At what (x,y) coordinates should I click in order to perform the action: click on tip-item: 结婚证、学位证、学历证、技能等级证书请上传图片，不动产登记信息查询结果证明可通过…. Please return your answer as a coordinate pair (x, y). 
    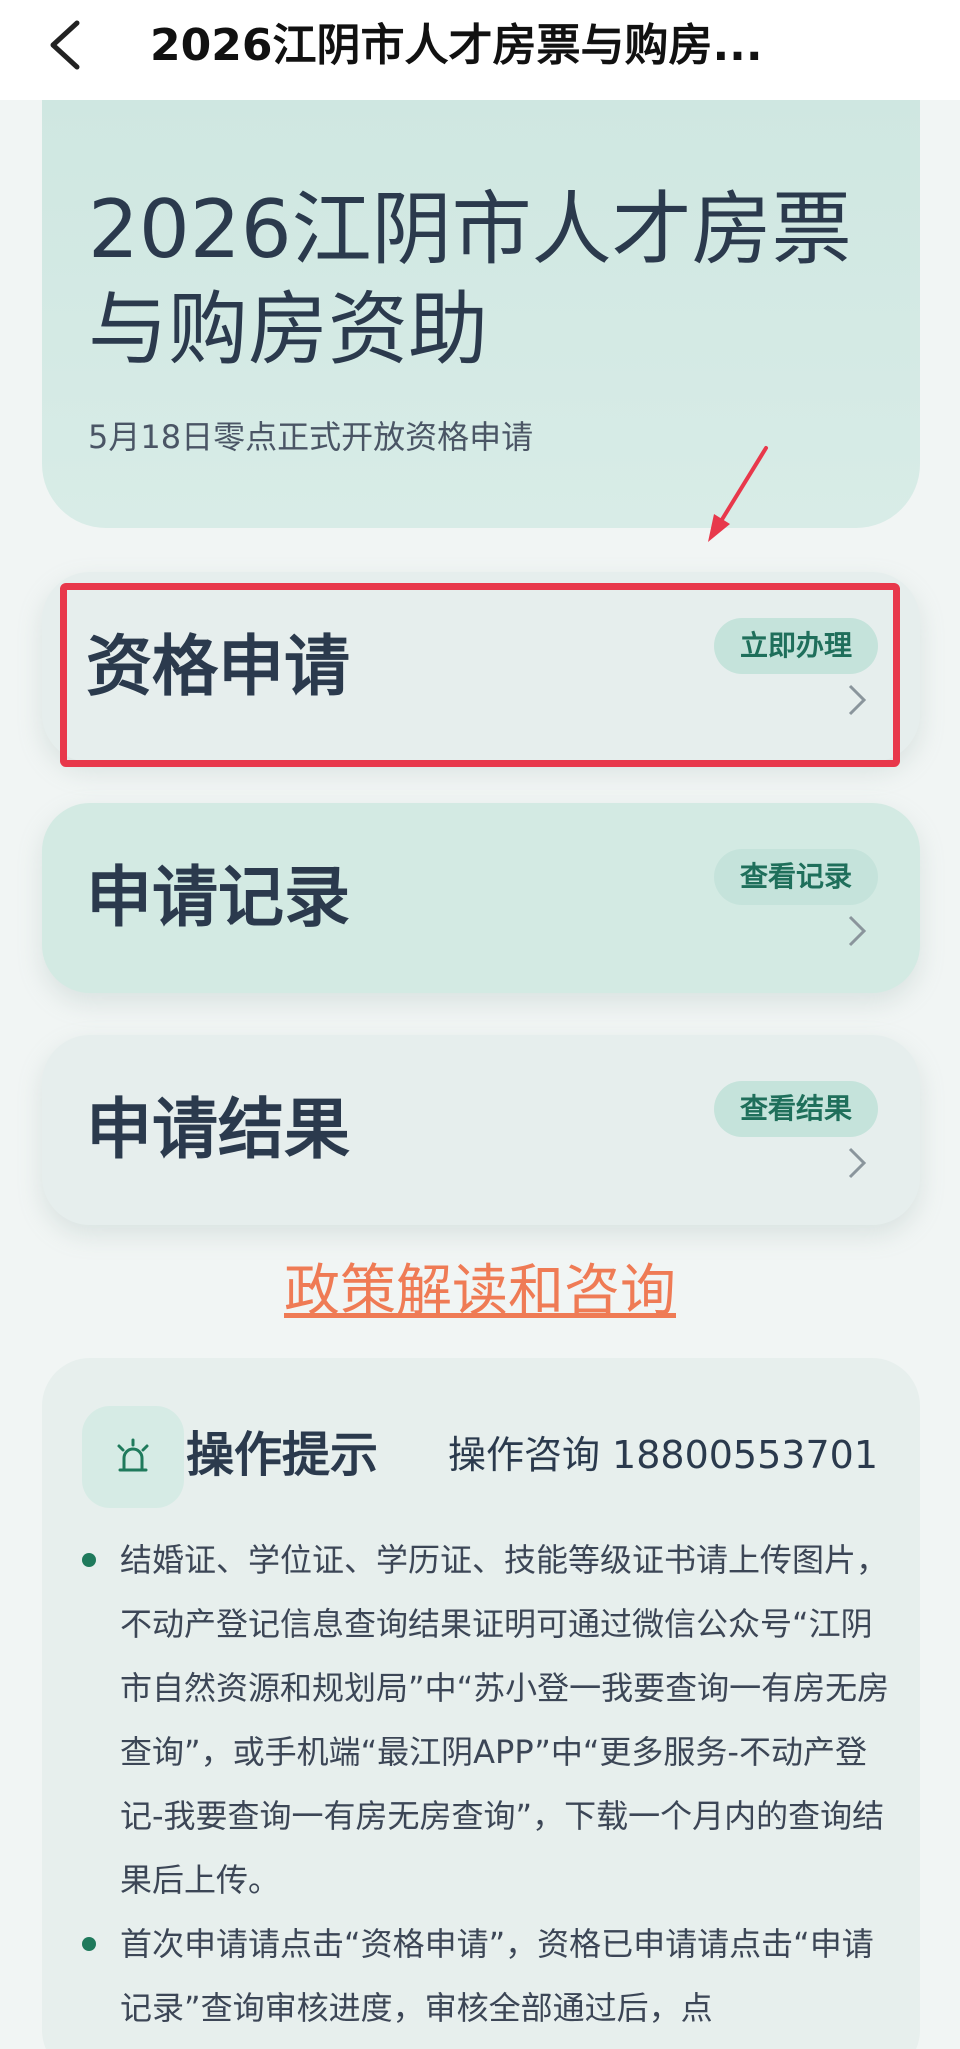
    Looking at the image, I should click on (505, 1720).